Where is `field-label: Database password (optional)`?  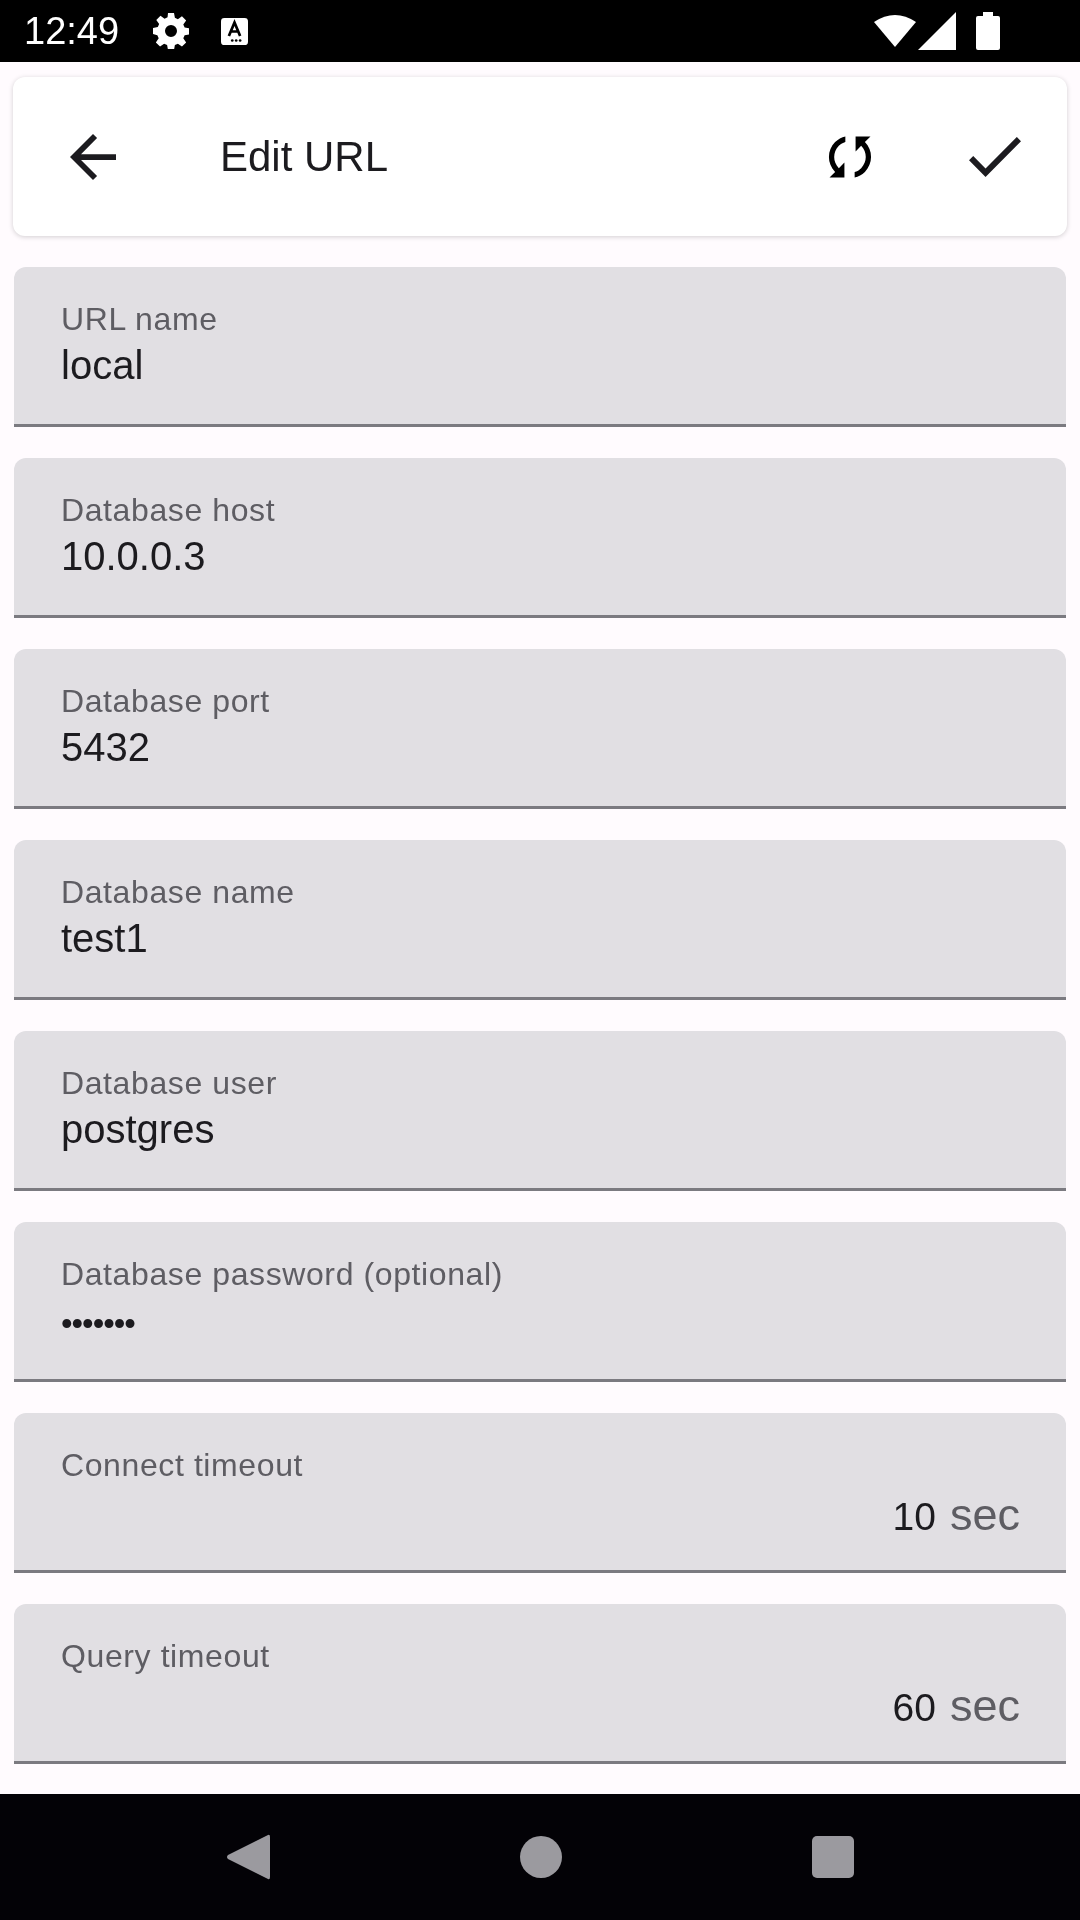 field-label: Database password (optional) is located at coordinates (282, 1274).